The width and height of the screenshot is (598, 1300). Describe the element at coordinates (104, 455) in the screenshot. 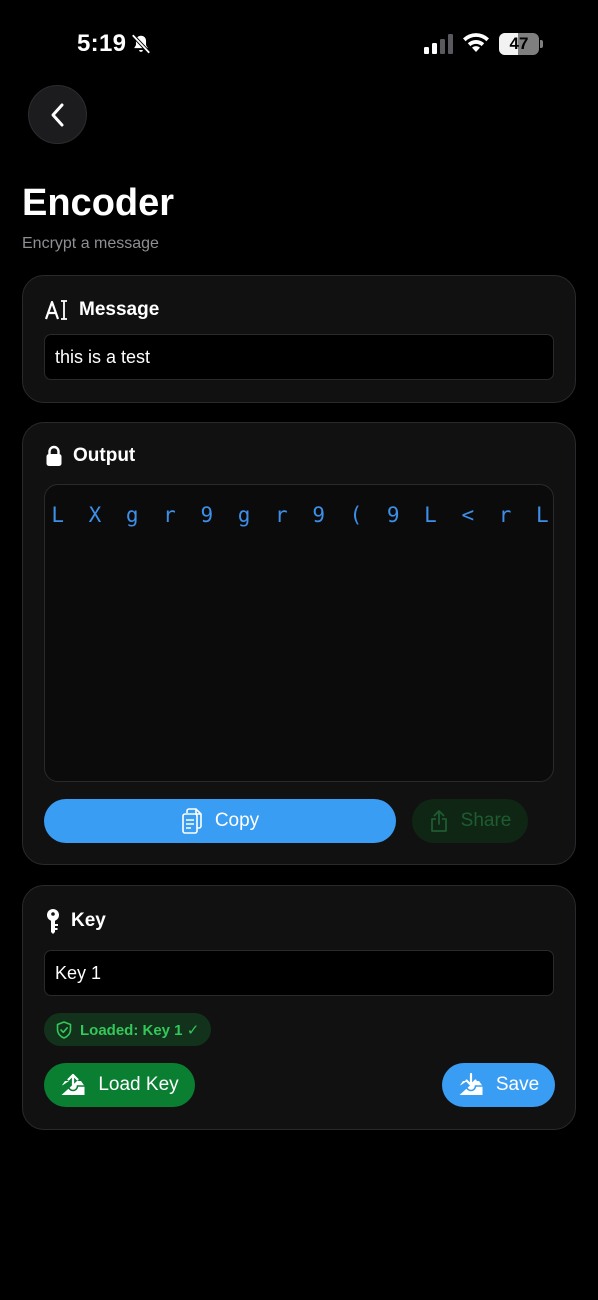

I see `output-label: Output` at that location.